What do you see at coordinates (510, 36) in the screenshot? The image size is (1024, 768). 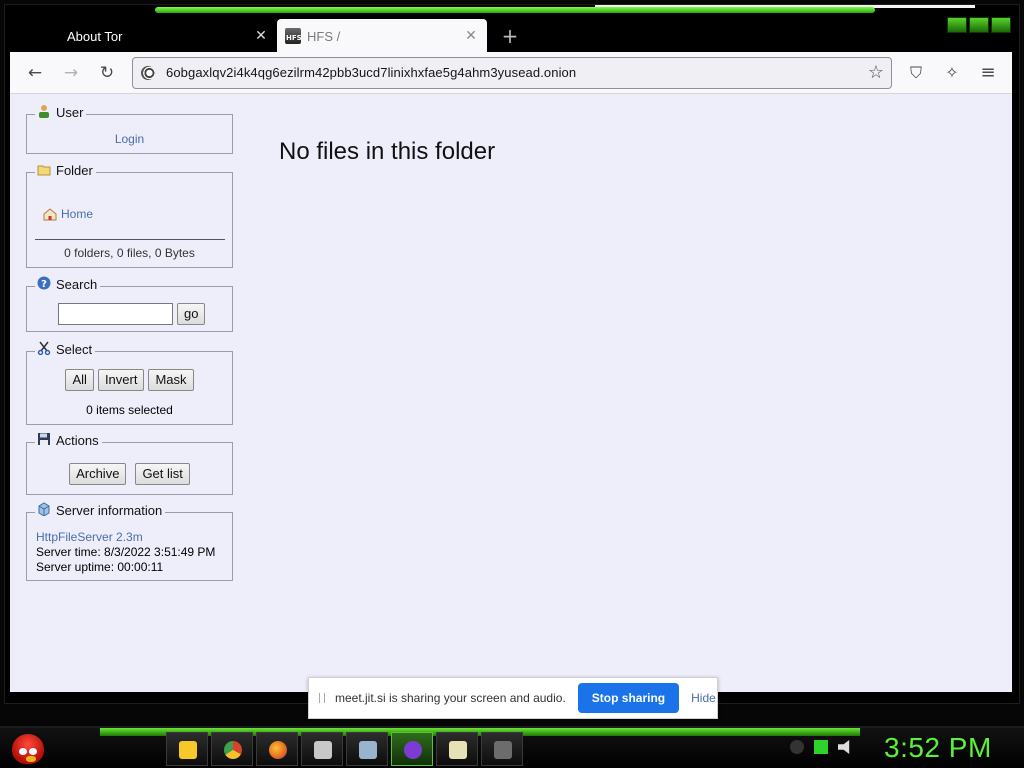 I see `new-tab-button: +` at bounding box center [510, 36].